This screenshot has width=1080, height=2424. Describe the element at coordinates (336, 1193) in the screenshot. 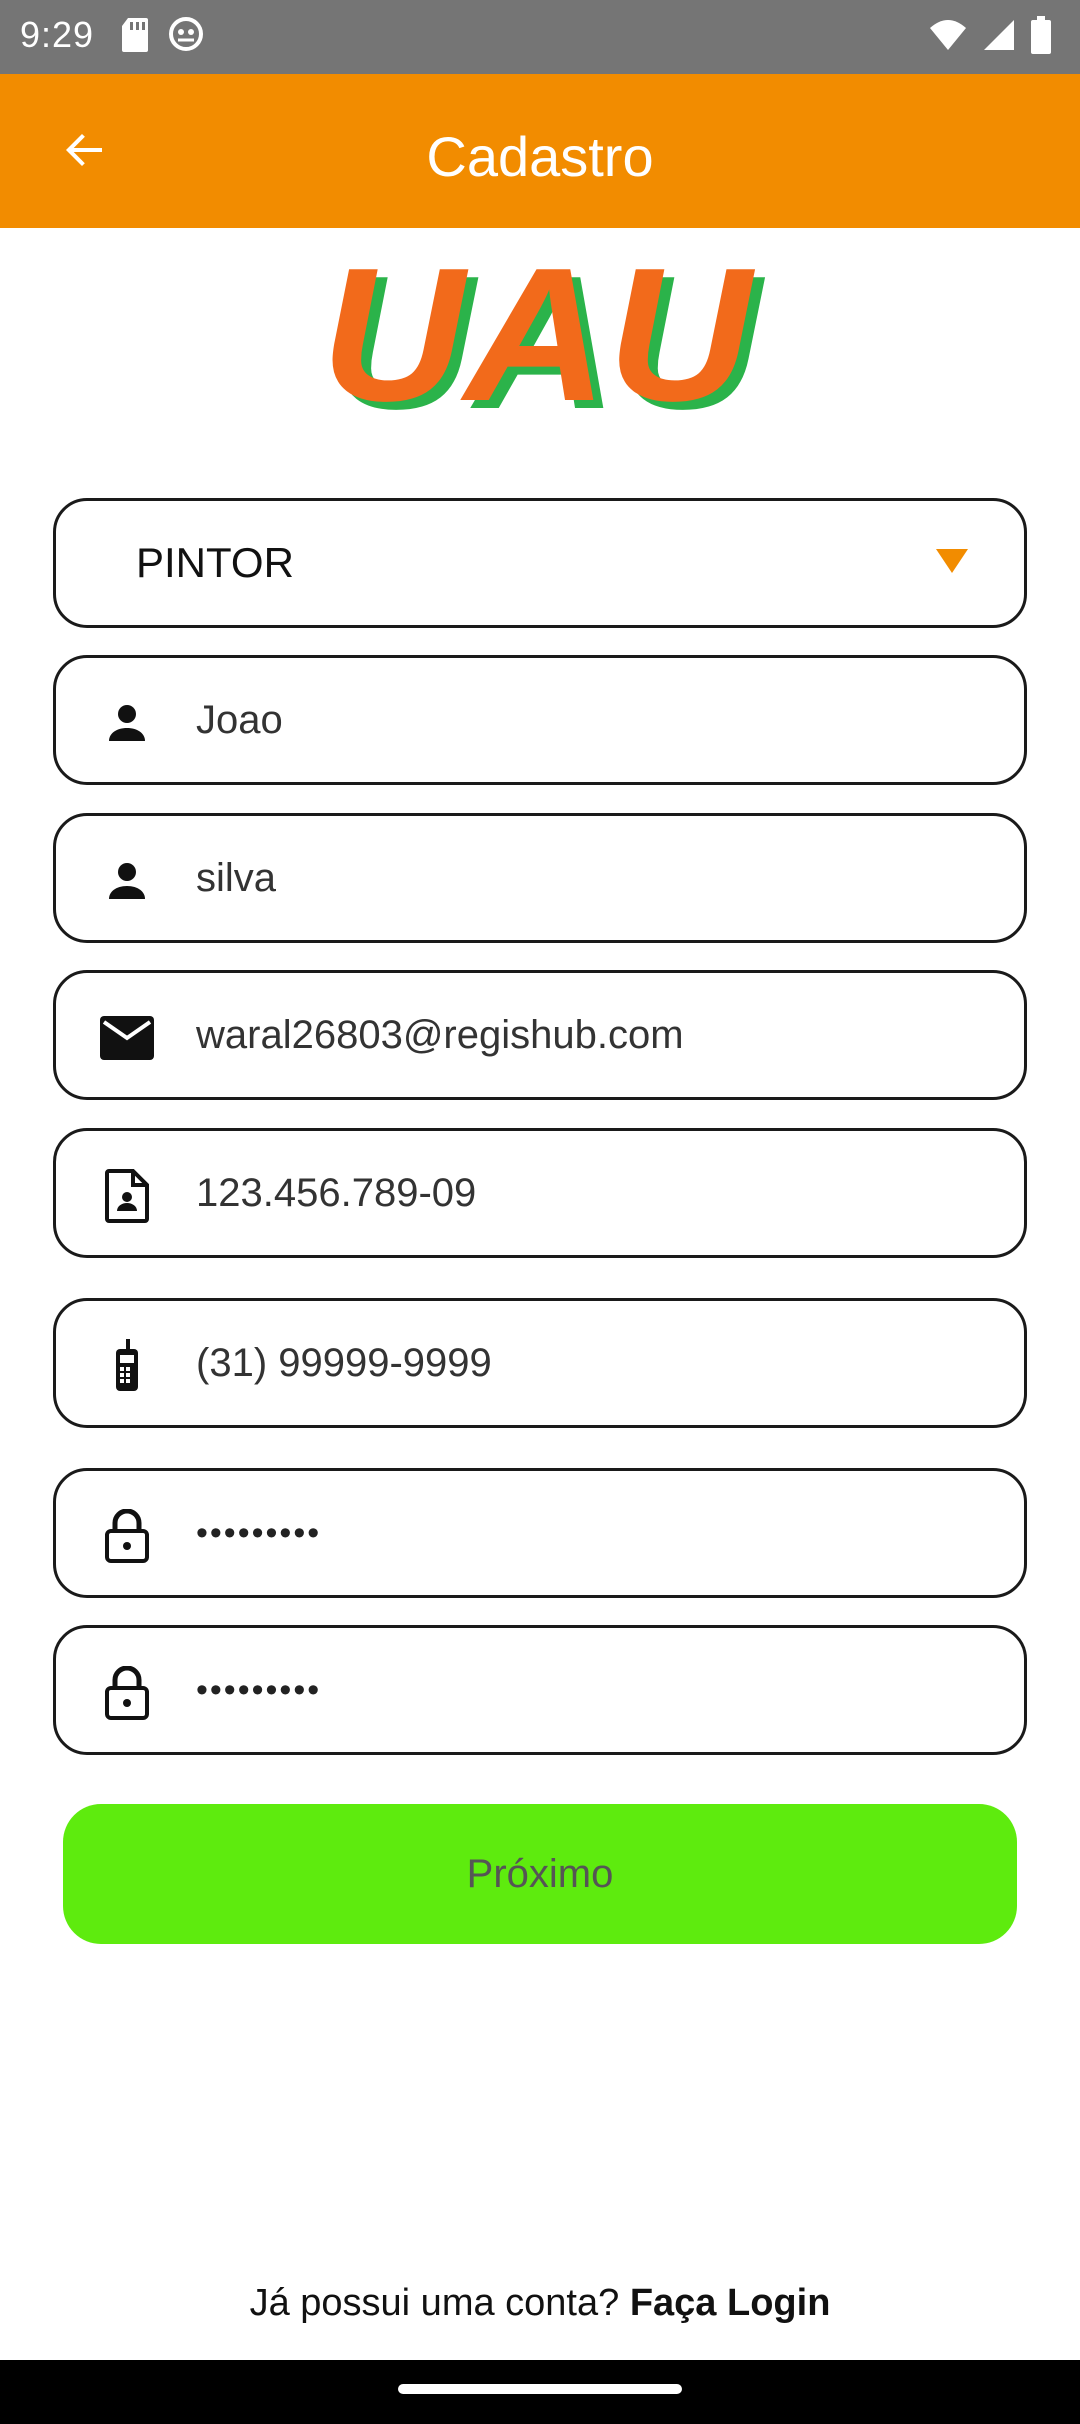

I see `cpf-value: 123.456.789-09` at that location.